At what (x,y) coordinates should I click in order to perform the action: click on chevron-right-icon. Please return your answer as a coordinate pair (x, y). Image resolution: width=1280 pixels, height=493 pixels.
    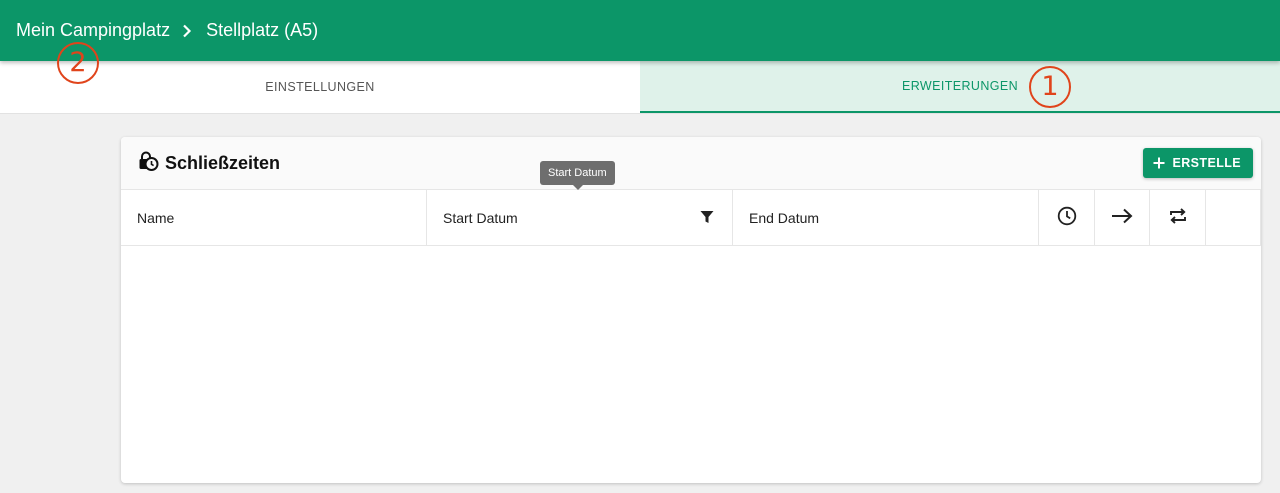
    Looking at the image, I should click on (187, 31).